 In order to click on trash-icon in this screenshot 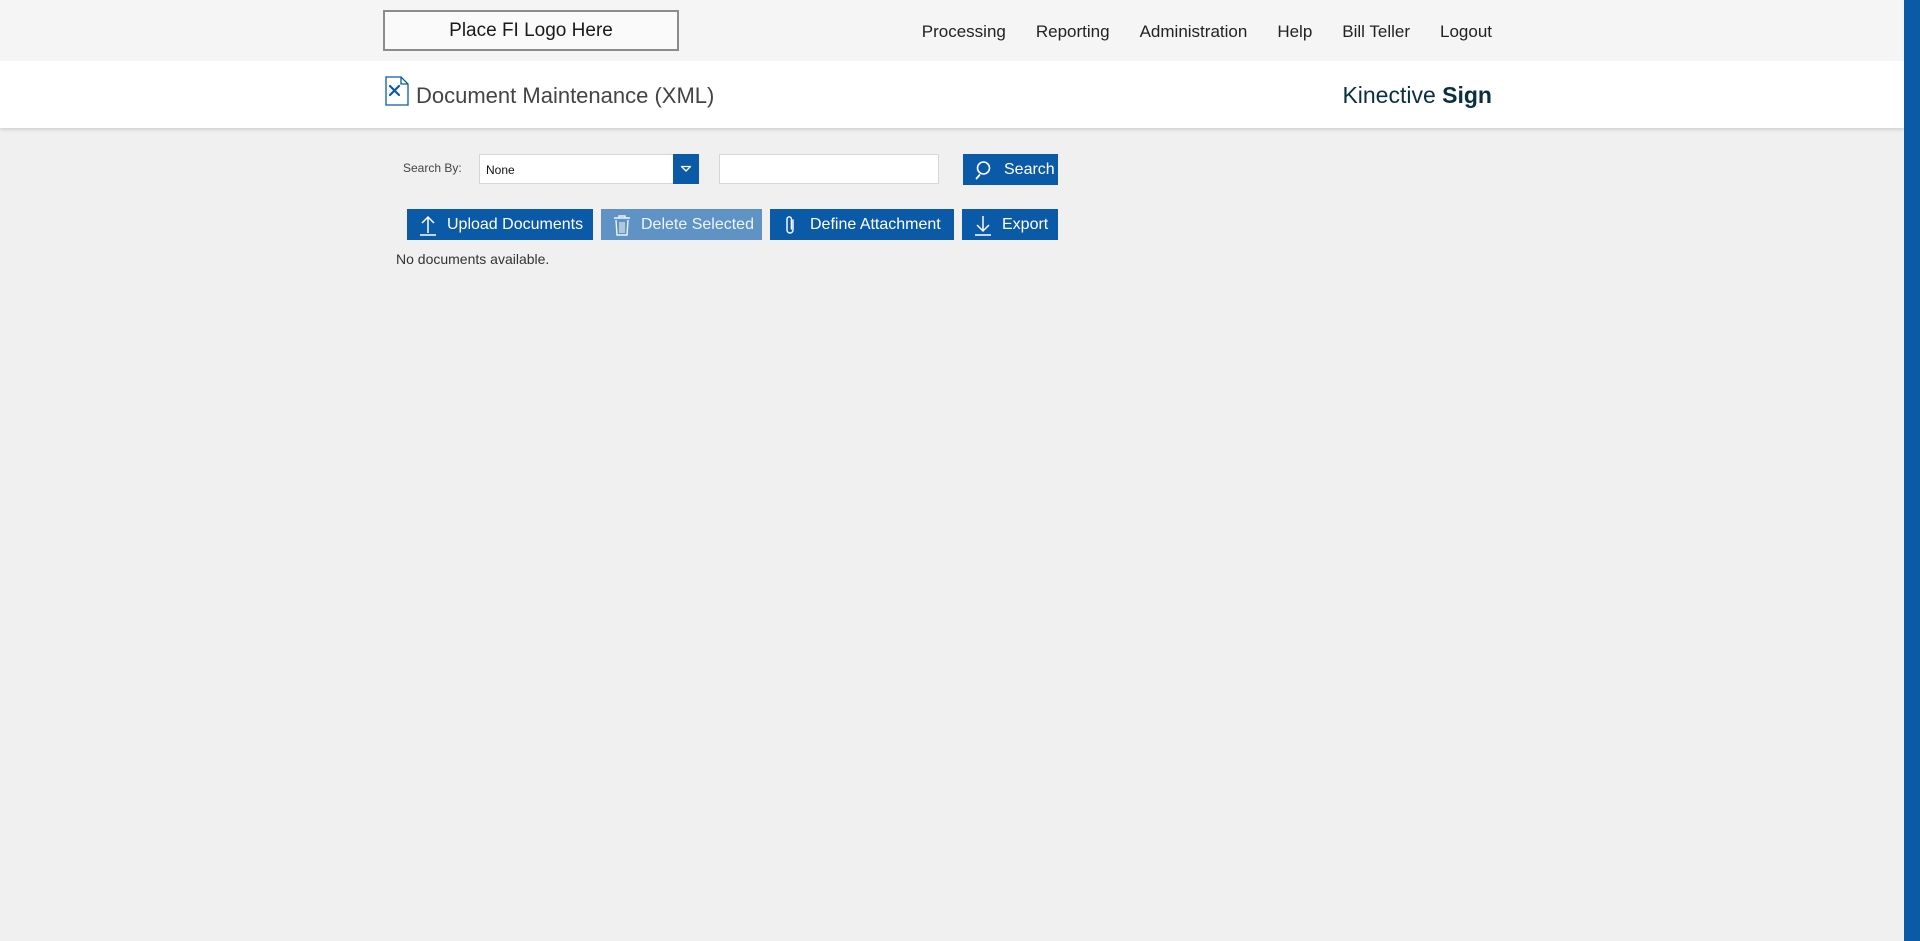, I will do `click(622, 225)`.